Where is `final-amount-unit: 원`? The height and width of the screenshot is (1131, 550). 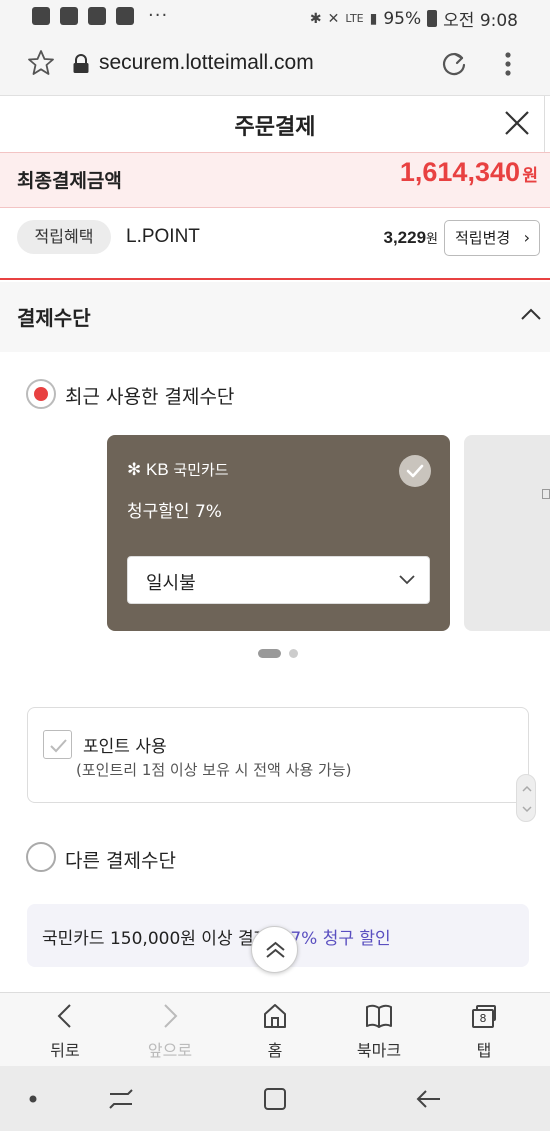 final-amount-unit: 원 is located at coordinates (530, 176).